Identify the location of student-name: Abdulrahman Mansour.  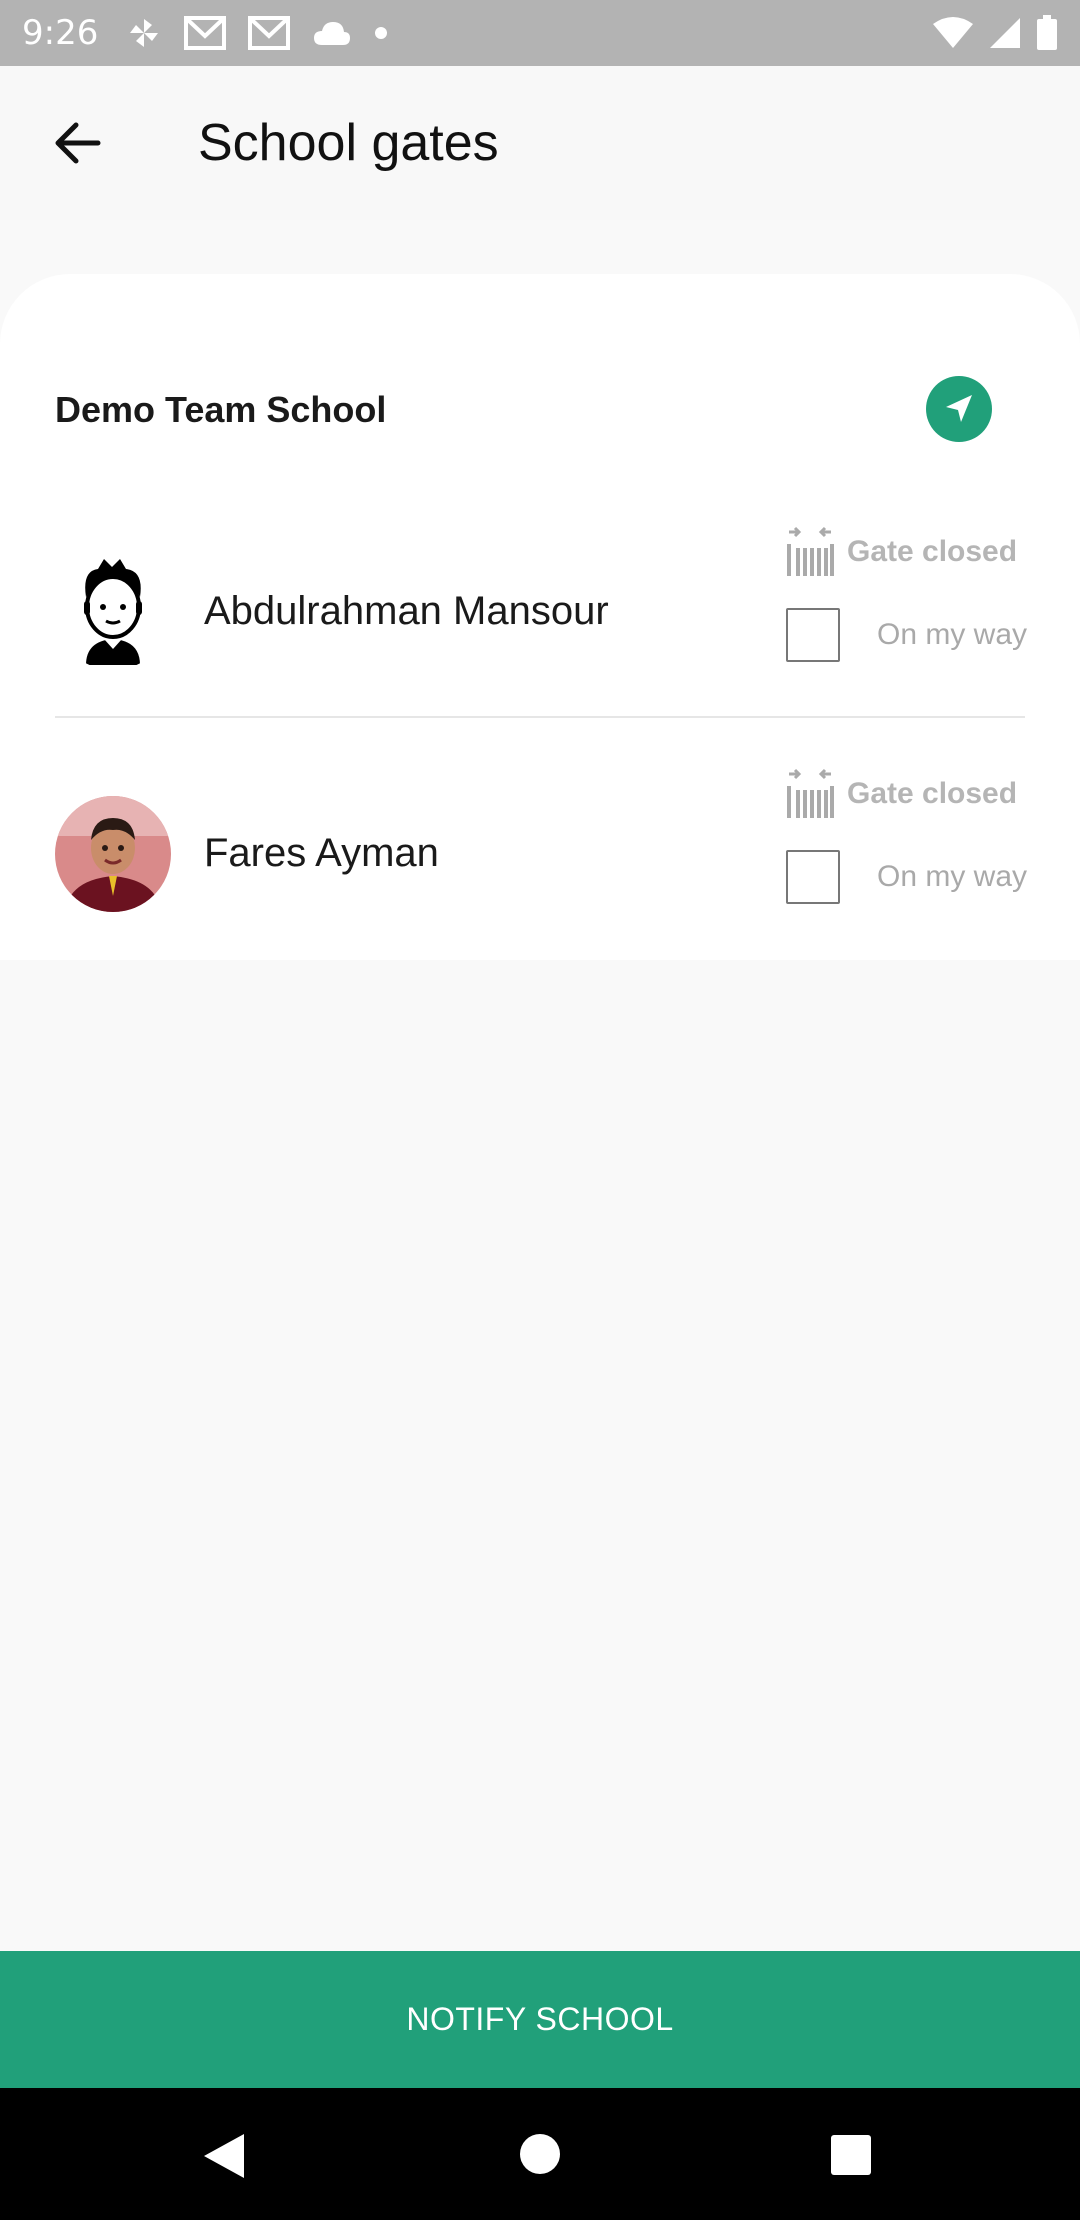
(406, 611).